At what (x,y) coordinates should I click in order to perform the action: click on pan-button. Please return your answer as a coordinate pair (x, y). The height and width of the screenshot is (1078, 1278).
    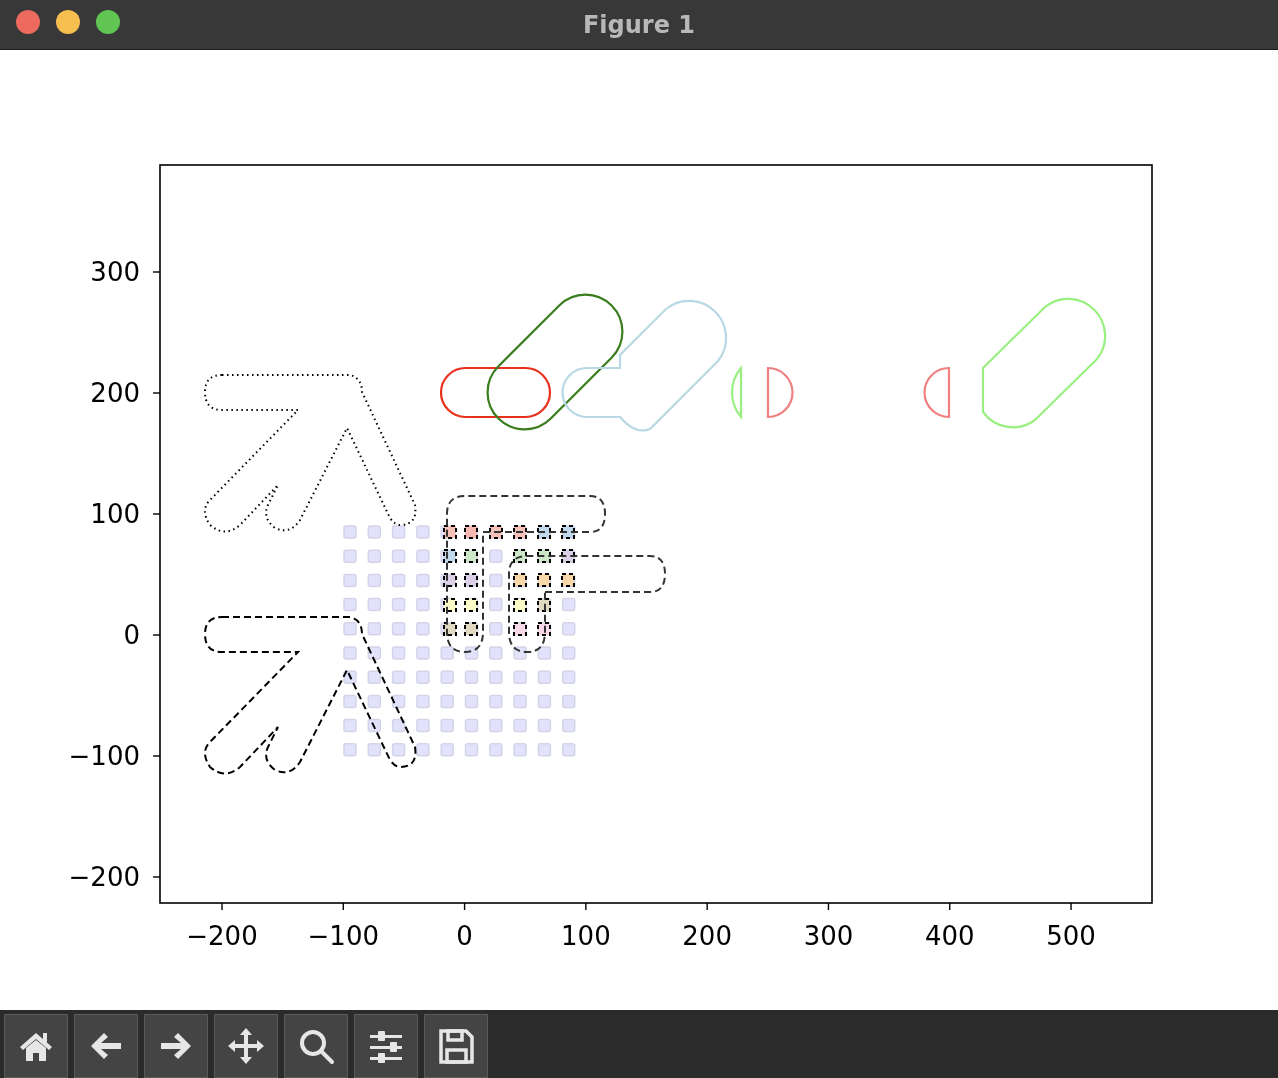
    Looking at the image, I should click on (246, 1046).